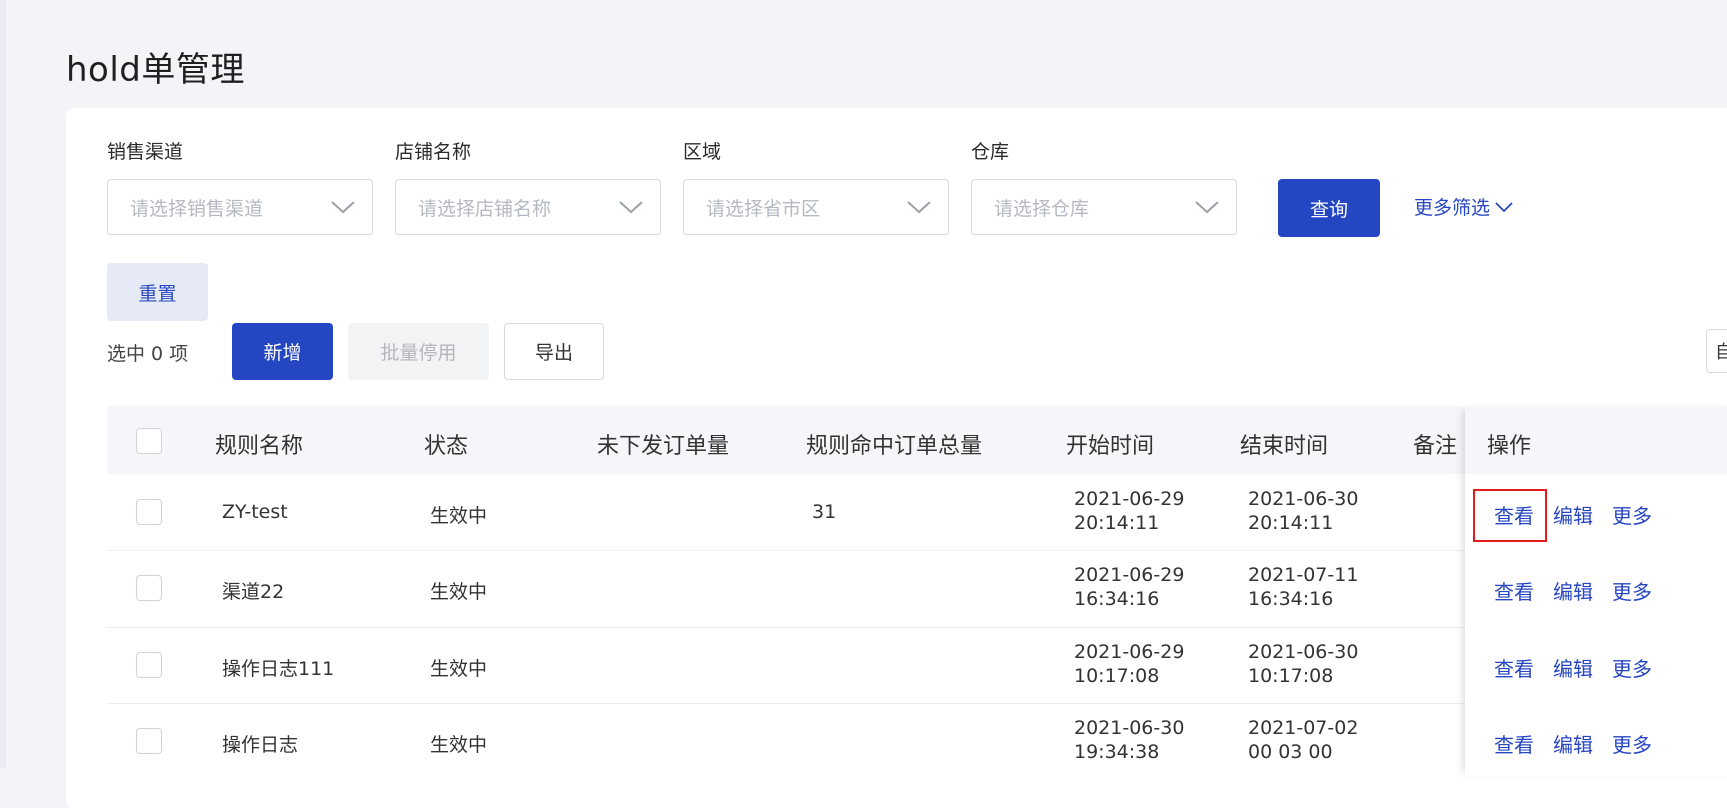 This screenshot has height=808, width=1727. Describe the element at coordinates (1303, 587) in the screenshot. I see `row-end-time: 2021-07-11 16:34:16` at that location.